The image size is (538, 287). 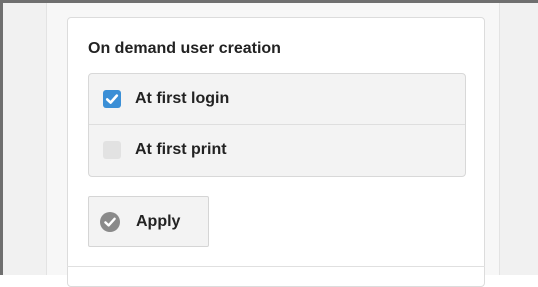 What do you see at coordinates (184, 48) in the screenshot?
I see `section-title: On demand user creation` at bounding box center [184, 48].